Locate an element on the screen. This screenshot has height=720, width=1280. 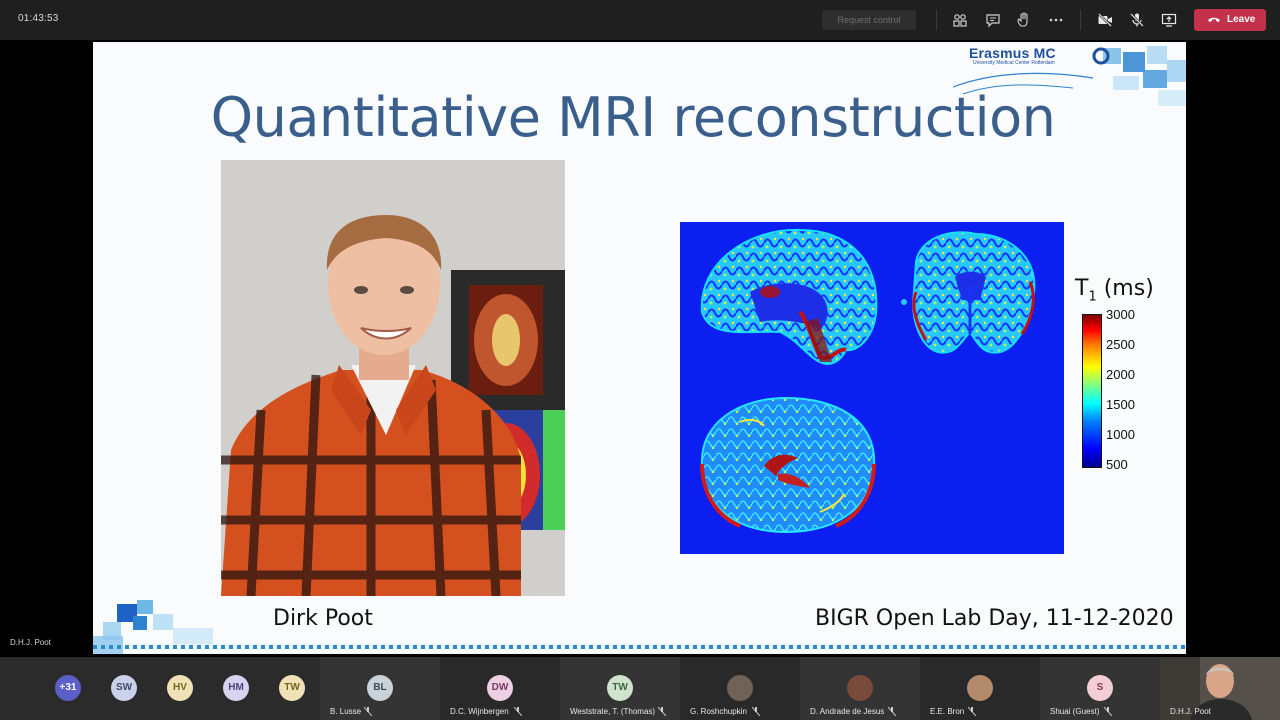
leave-label: Leave is located at coordinates (1241, 19).